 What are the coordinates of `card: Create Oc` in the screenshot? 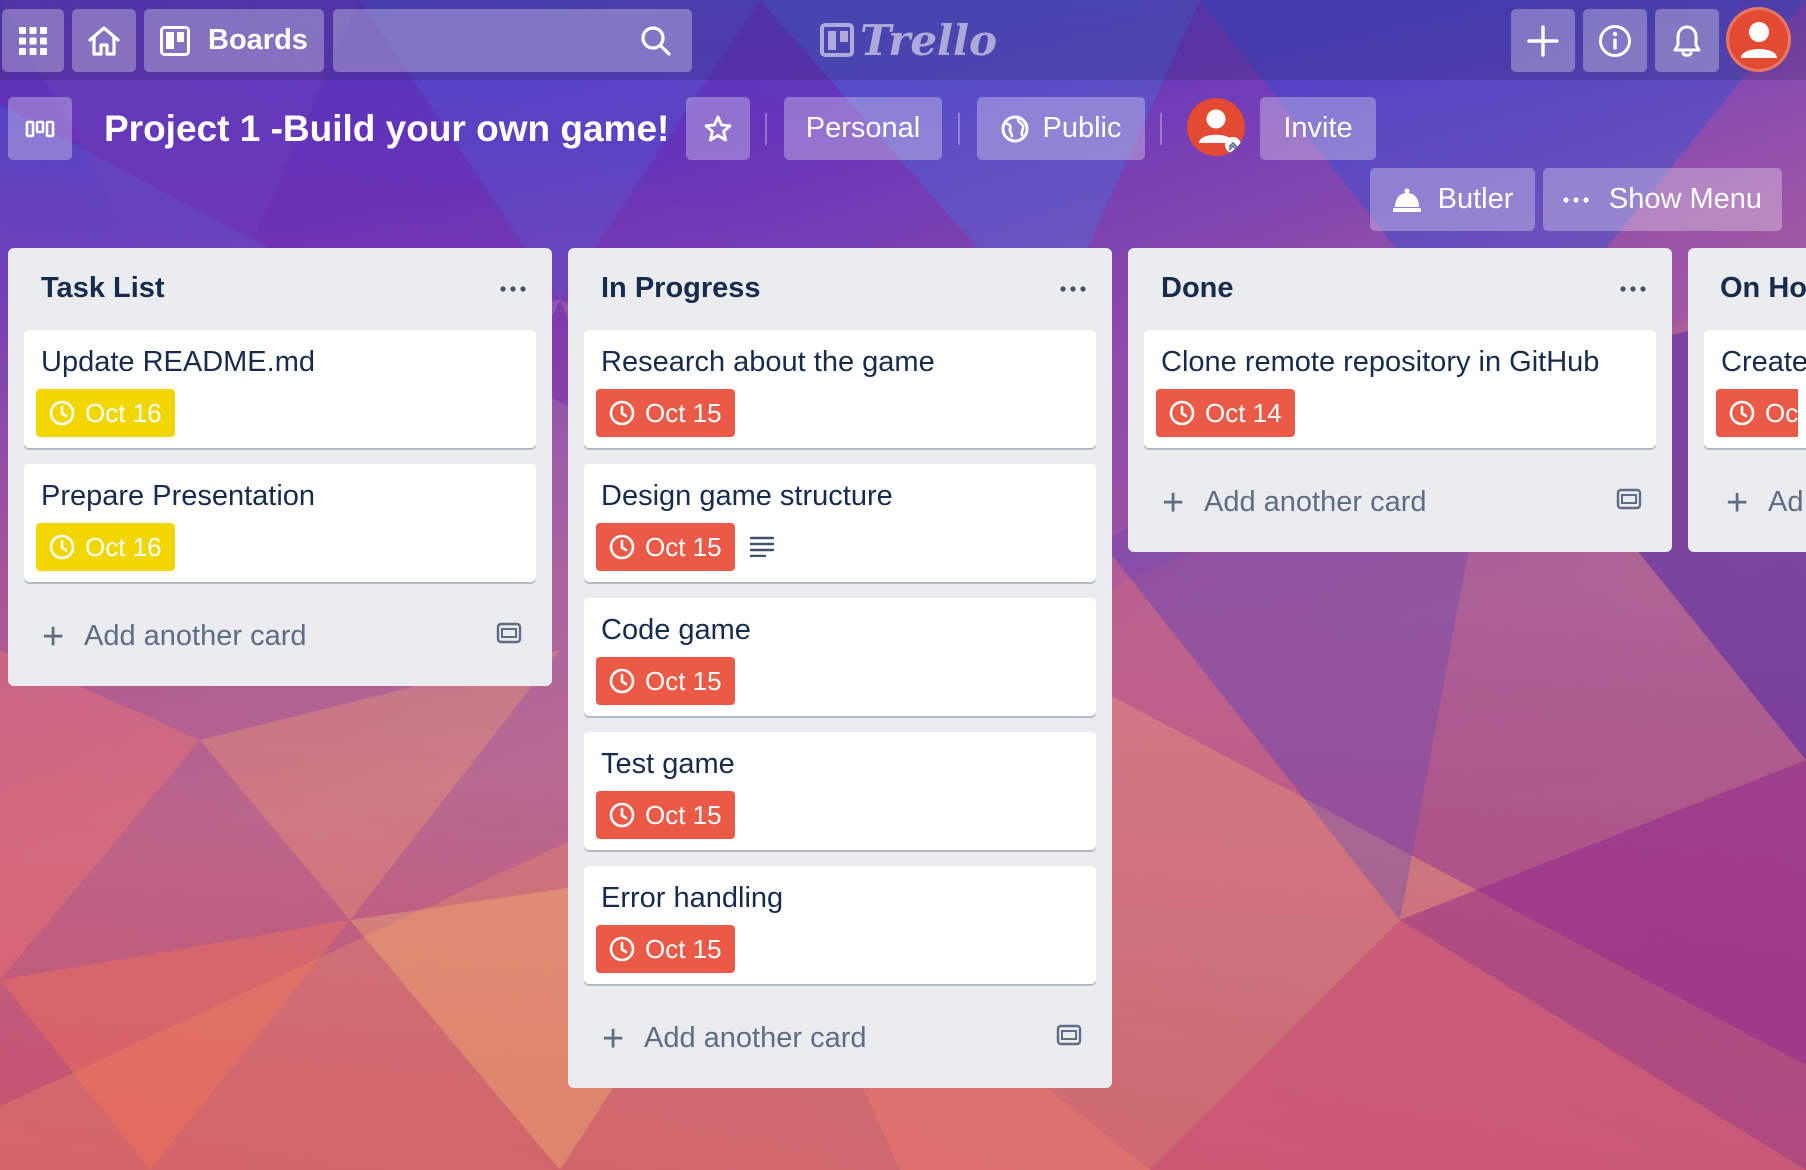 It's located at (1755, 389).